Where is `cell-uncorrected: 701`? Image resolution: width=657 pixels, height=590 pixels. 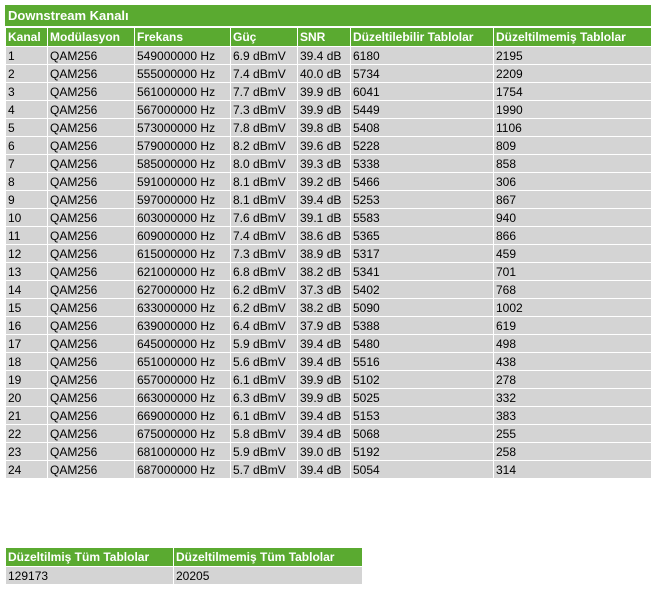 cell-uncorrected: 701 is located at coordinates (572, 271).